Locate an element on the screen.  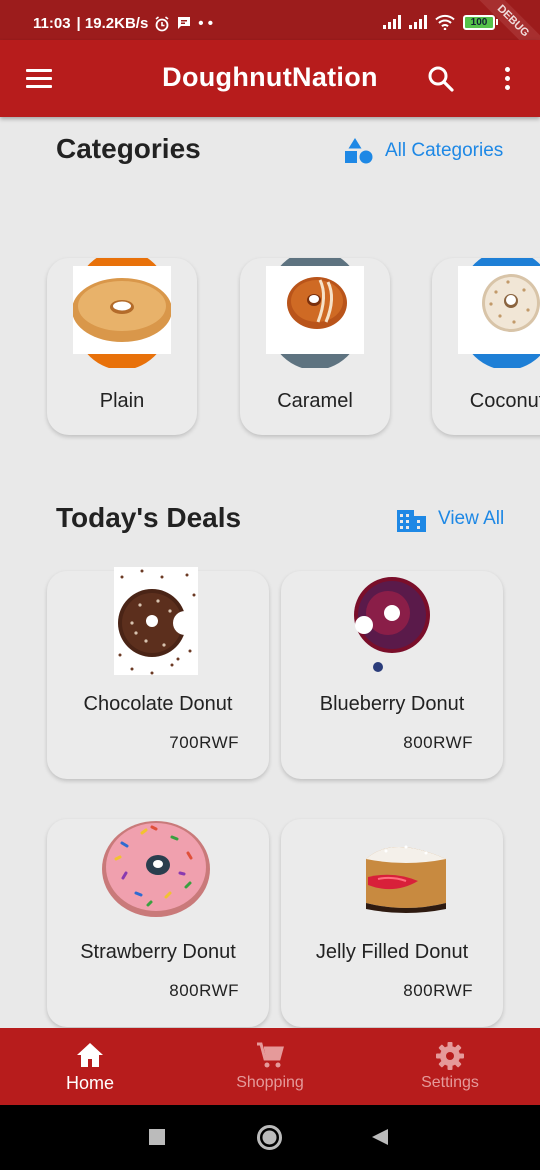
category-label: Caramel is located at coordinates (315, 401).